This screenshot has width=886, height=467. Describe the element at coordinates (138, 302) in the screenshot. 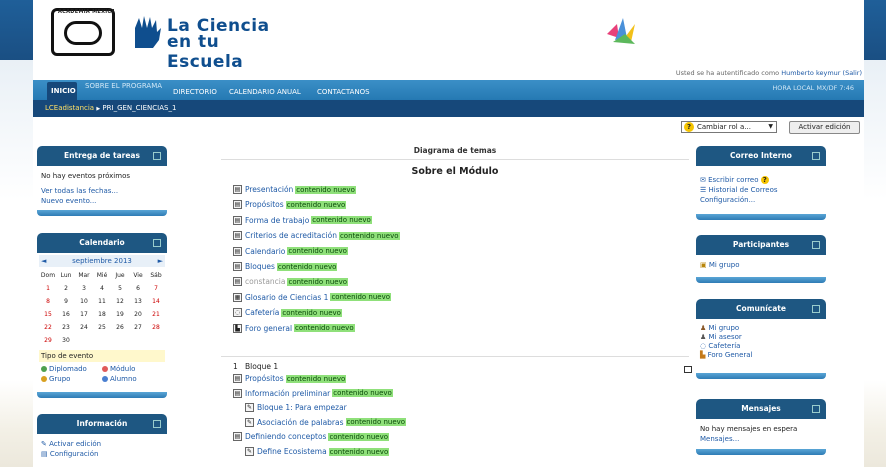

I see `calendar-day: 13` at that location.